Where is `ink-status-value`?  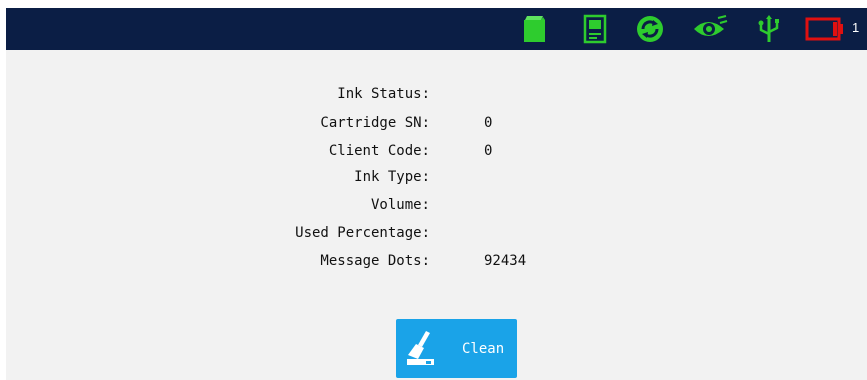 ink-status-value is located at coordinates (559, 94).